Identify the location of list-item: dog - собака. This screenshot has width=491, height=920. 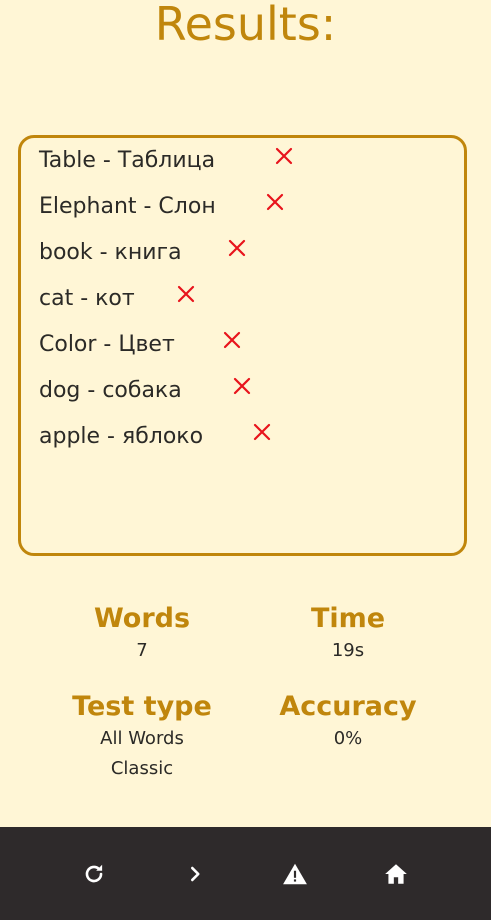
(110, 390).